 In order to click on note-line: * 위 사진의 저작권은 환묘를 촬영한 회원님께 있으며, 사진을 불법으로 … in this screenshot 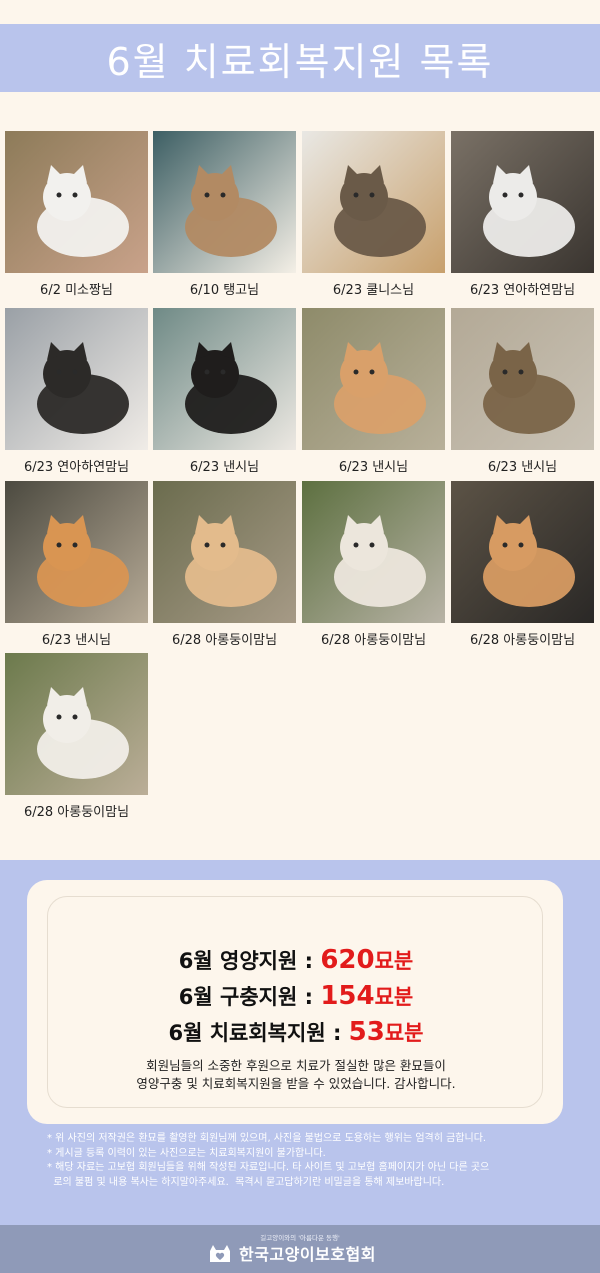, I will do `click(267, 1138)`.